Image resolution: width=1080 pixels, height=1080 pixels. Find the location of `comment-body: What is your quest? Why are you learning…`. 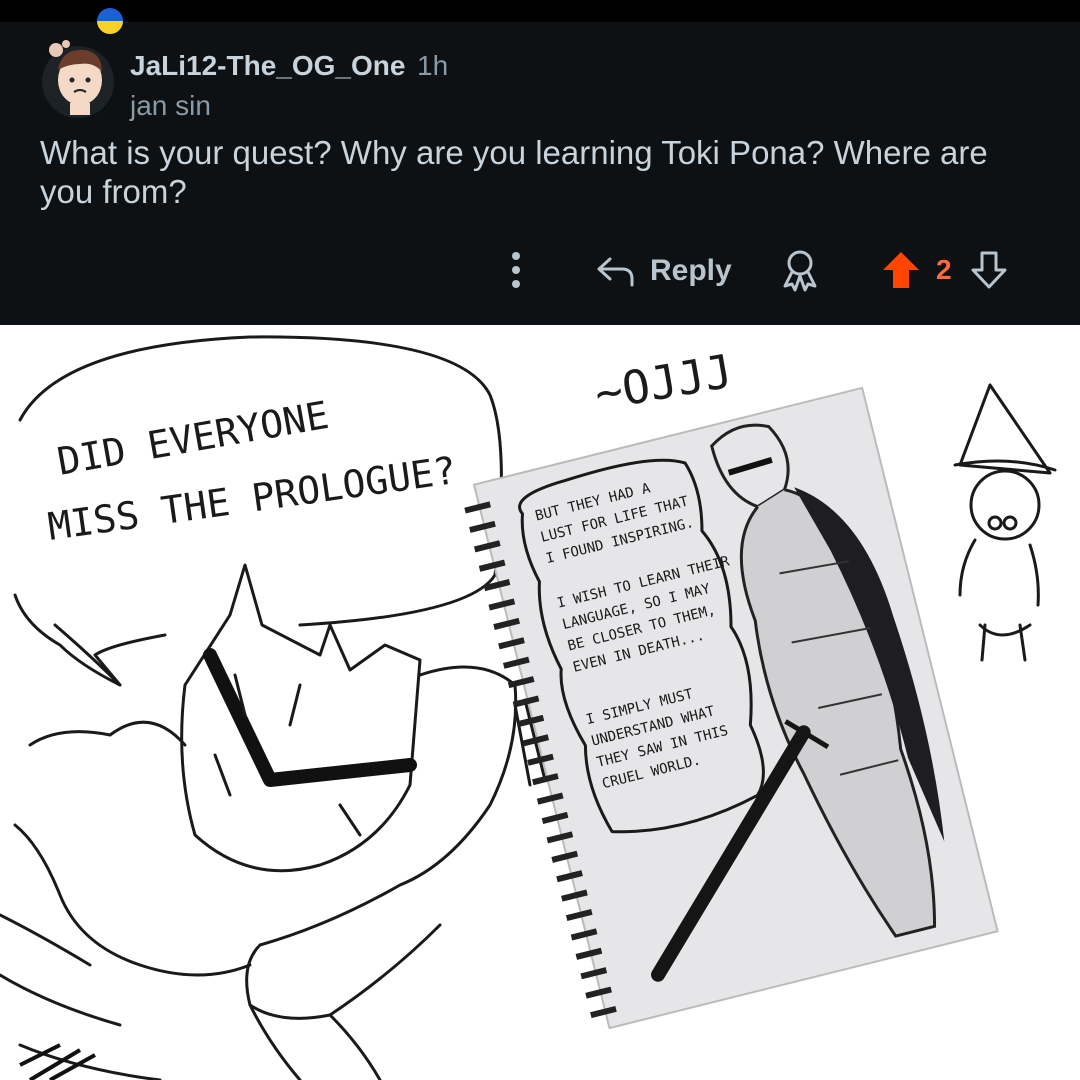

comment-body: What is your quest? Why are you learning… is located at coordinates (514, 172).